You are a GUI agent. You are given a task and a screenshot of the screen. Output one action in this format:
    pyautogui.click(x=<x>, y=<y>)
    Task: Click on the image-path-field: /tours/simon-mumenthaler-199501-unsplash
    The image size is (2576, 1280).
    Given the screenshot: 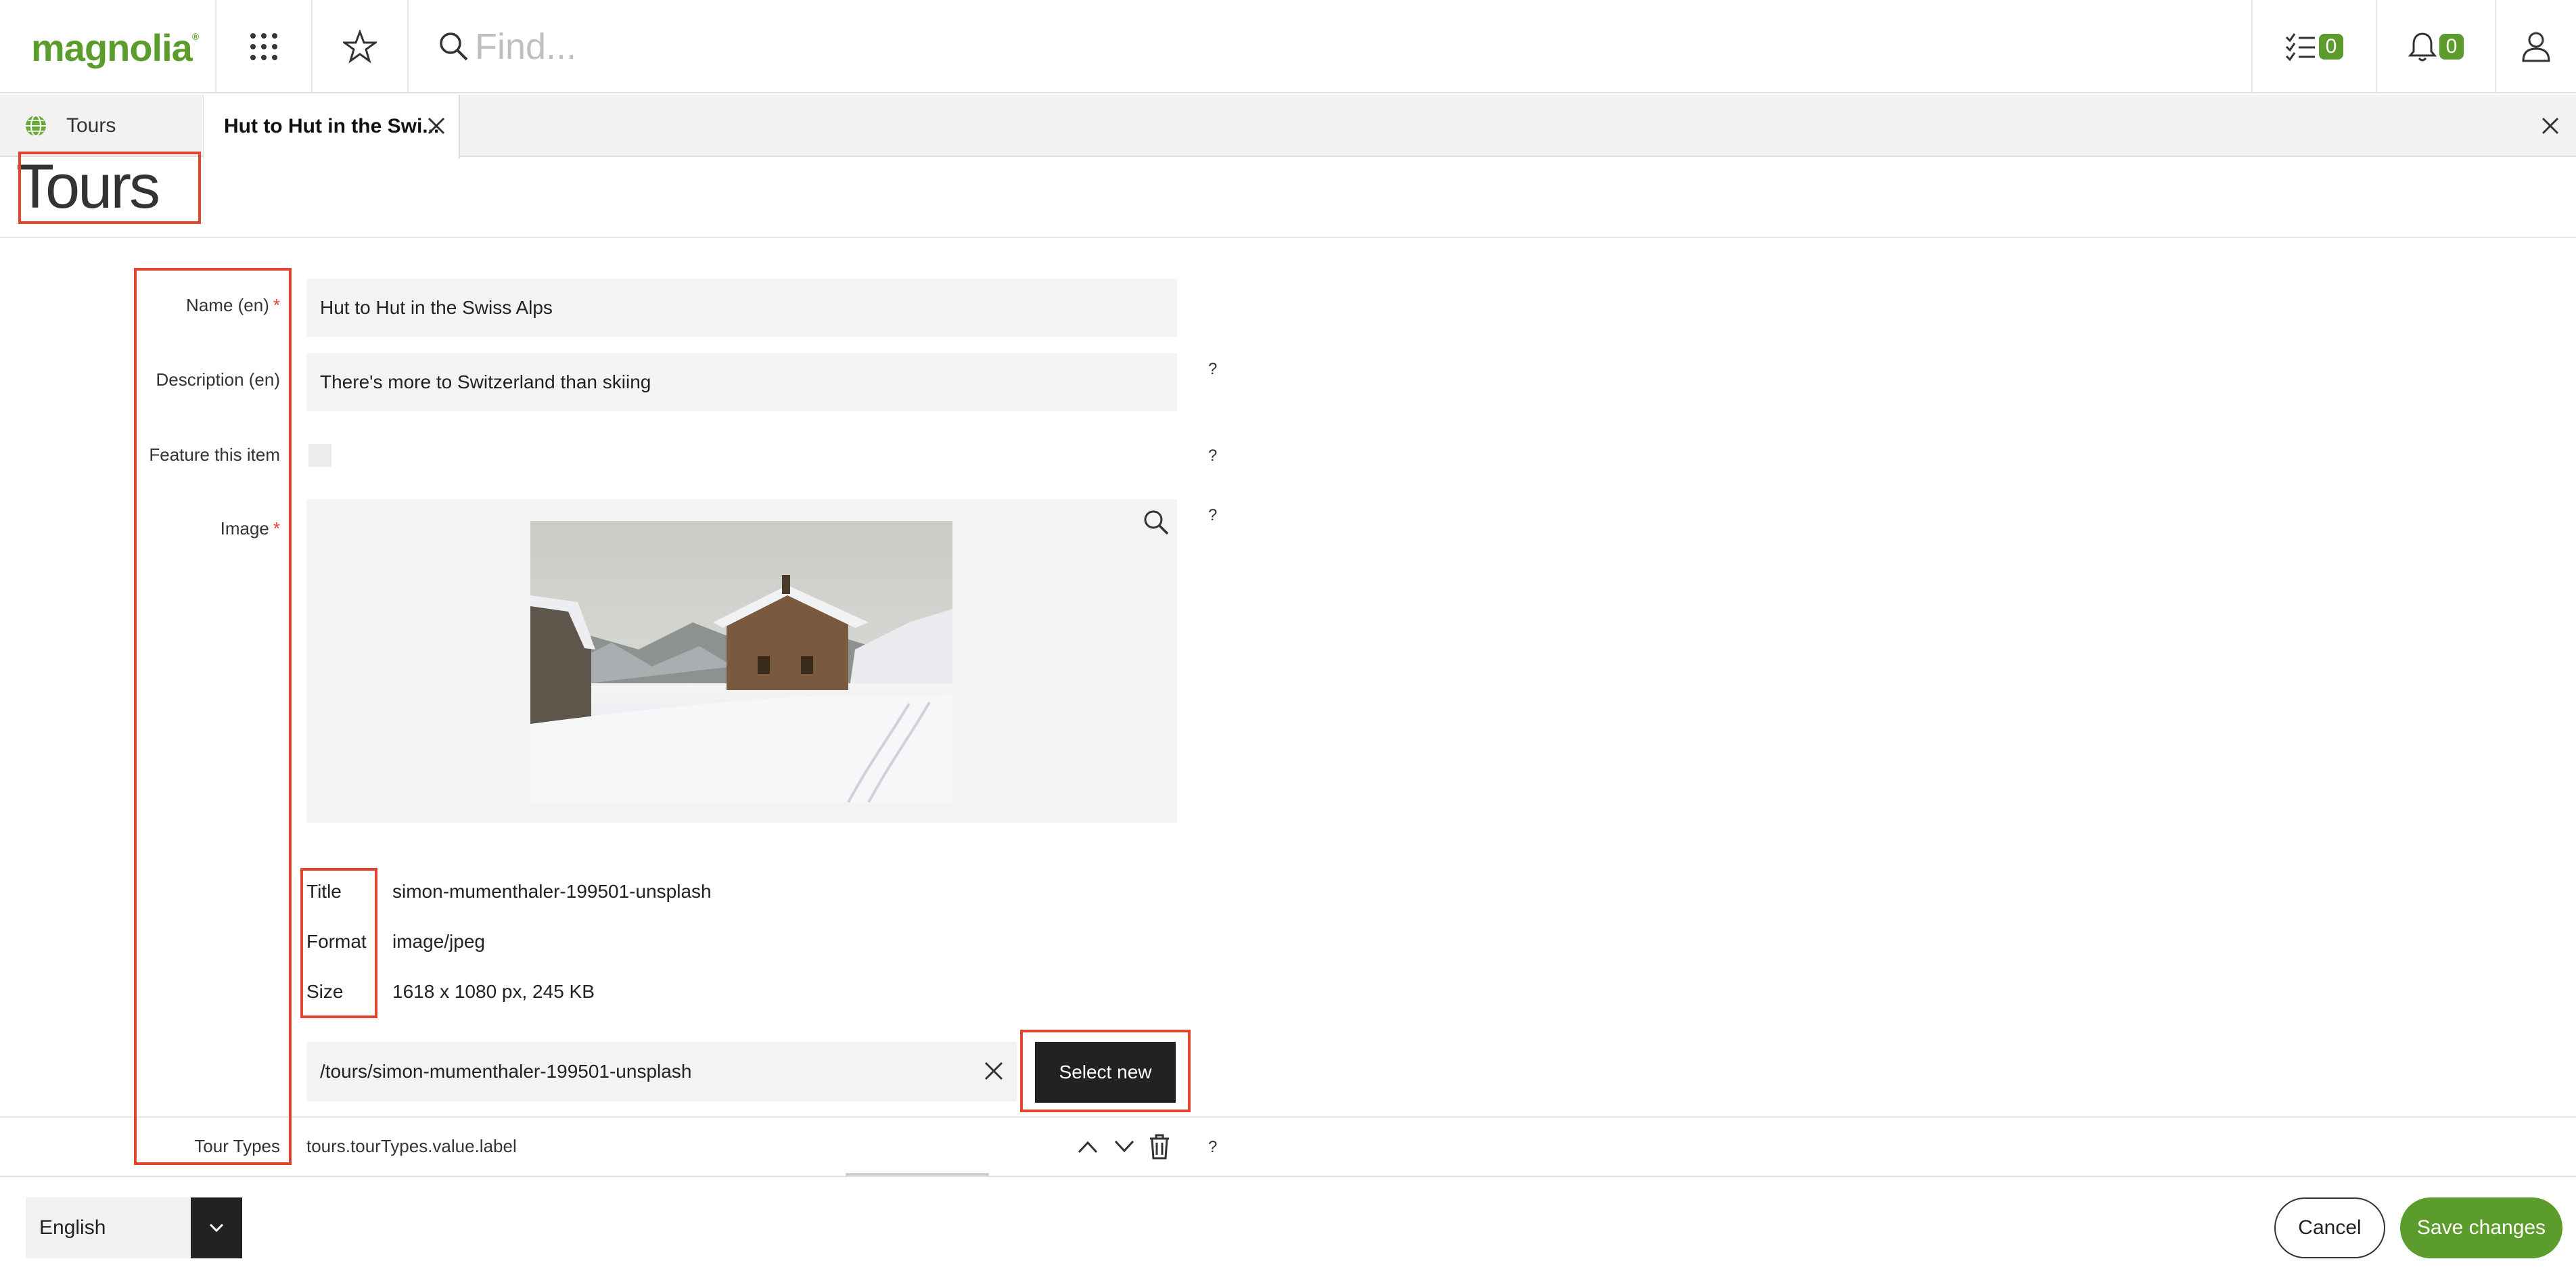 What is the action you would take?
    pyautogui.click(x=661, y=1071)
    